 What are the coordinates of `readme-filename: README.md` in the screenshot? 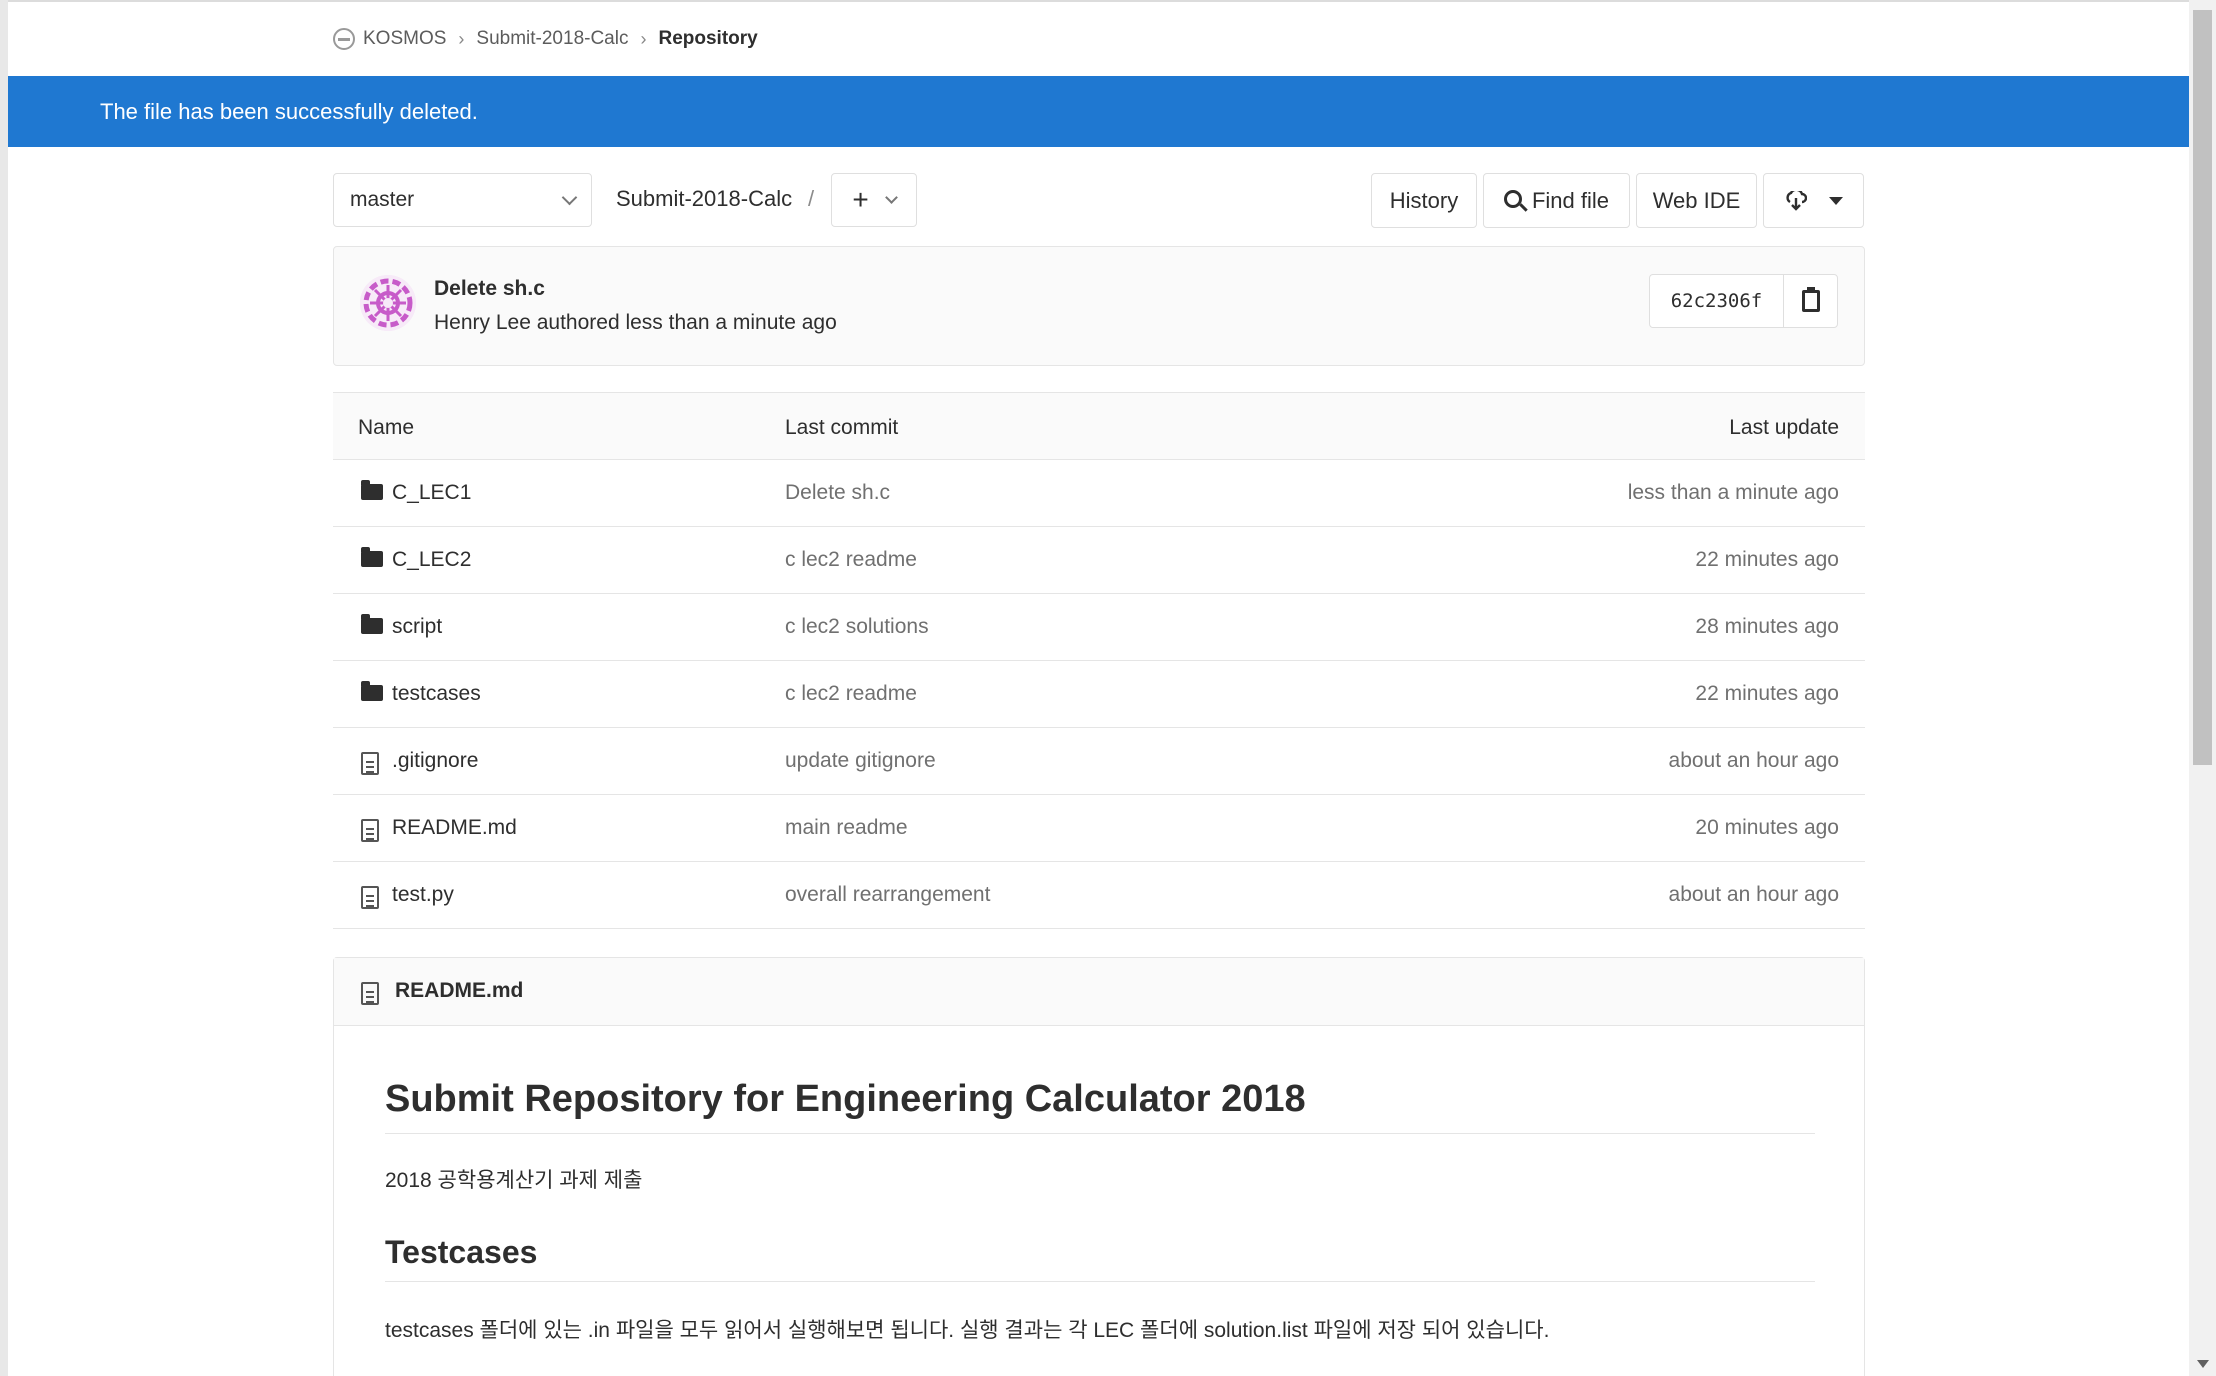 It's located at (459, 991).